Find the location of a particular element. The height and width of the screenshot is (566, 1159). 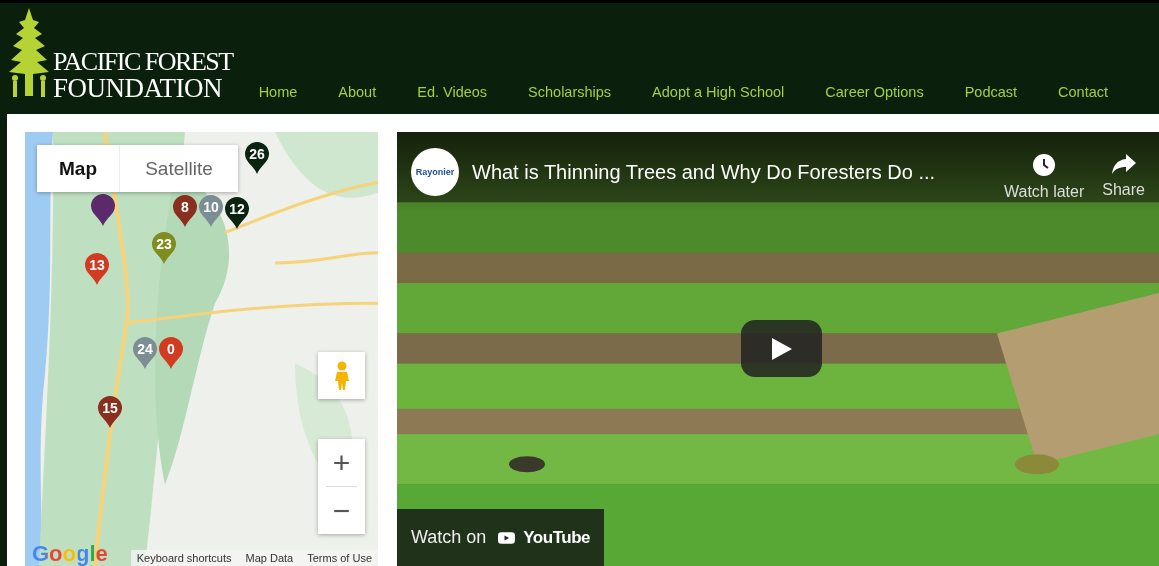

play-icon is located at coordinates (781, 348).